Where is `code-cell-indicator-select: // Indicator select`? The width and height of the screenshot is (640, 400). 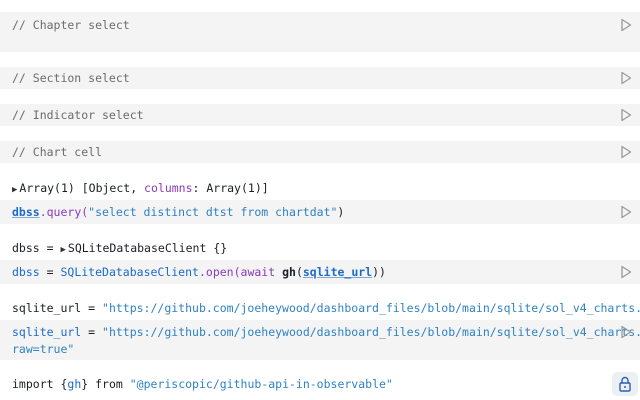
code-cell-indicator-select: // Indicator select is located at coordinates (320, 115).